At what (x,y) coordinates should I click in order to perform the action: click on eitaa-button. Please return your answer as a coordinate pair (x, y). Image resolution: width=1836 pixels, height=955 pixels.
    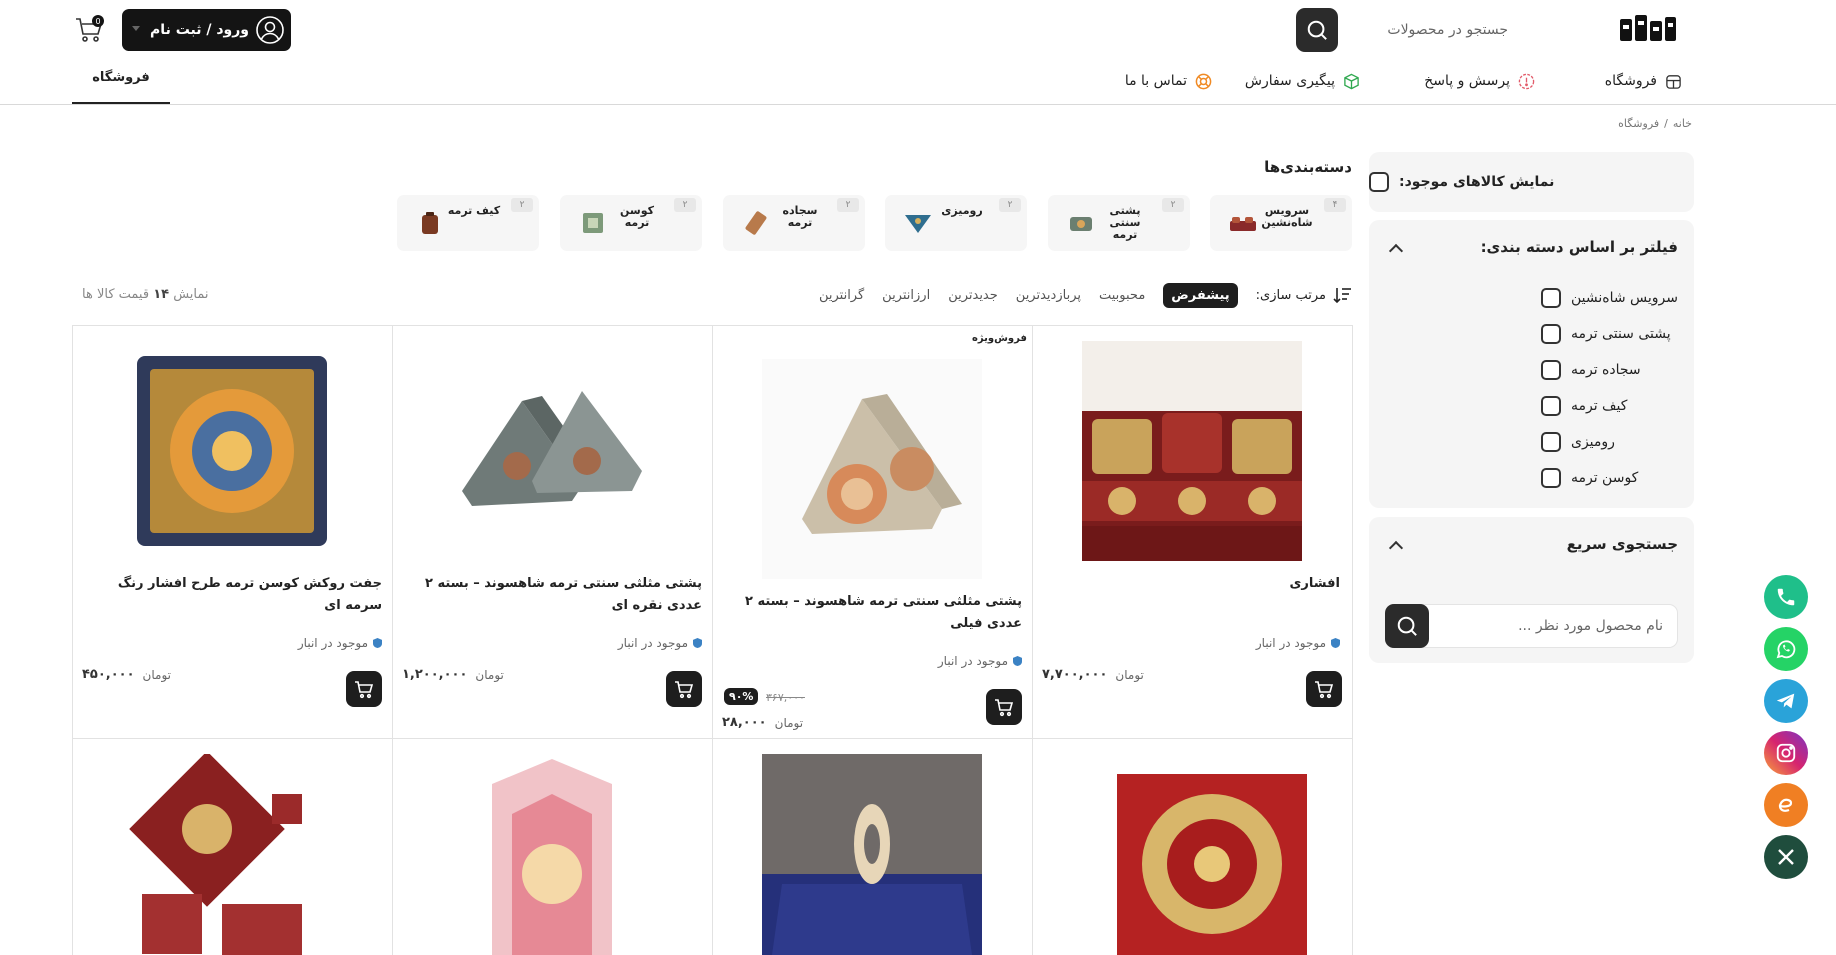
    Looking at the image, I should click on (1786, 805).